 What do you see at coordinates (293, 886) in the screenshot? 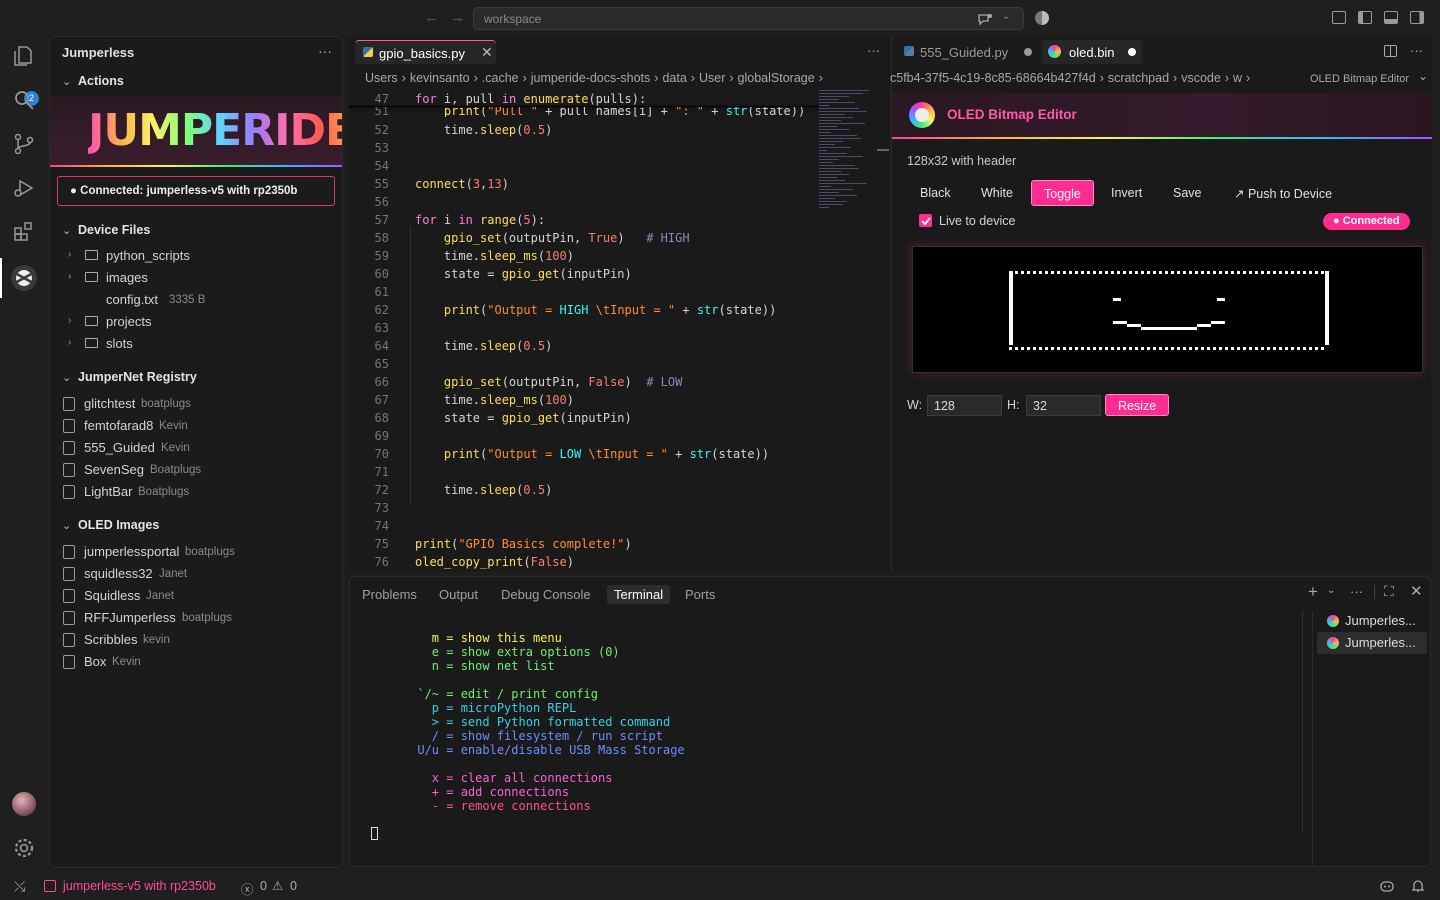
I see `warnings-count: 0` at bounding box center [293, 886].